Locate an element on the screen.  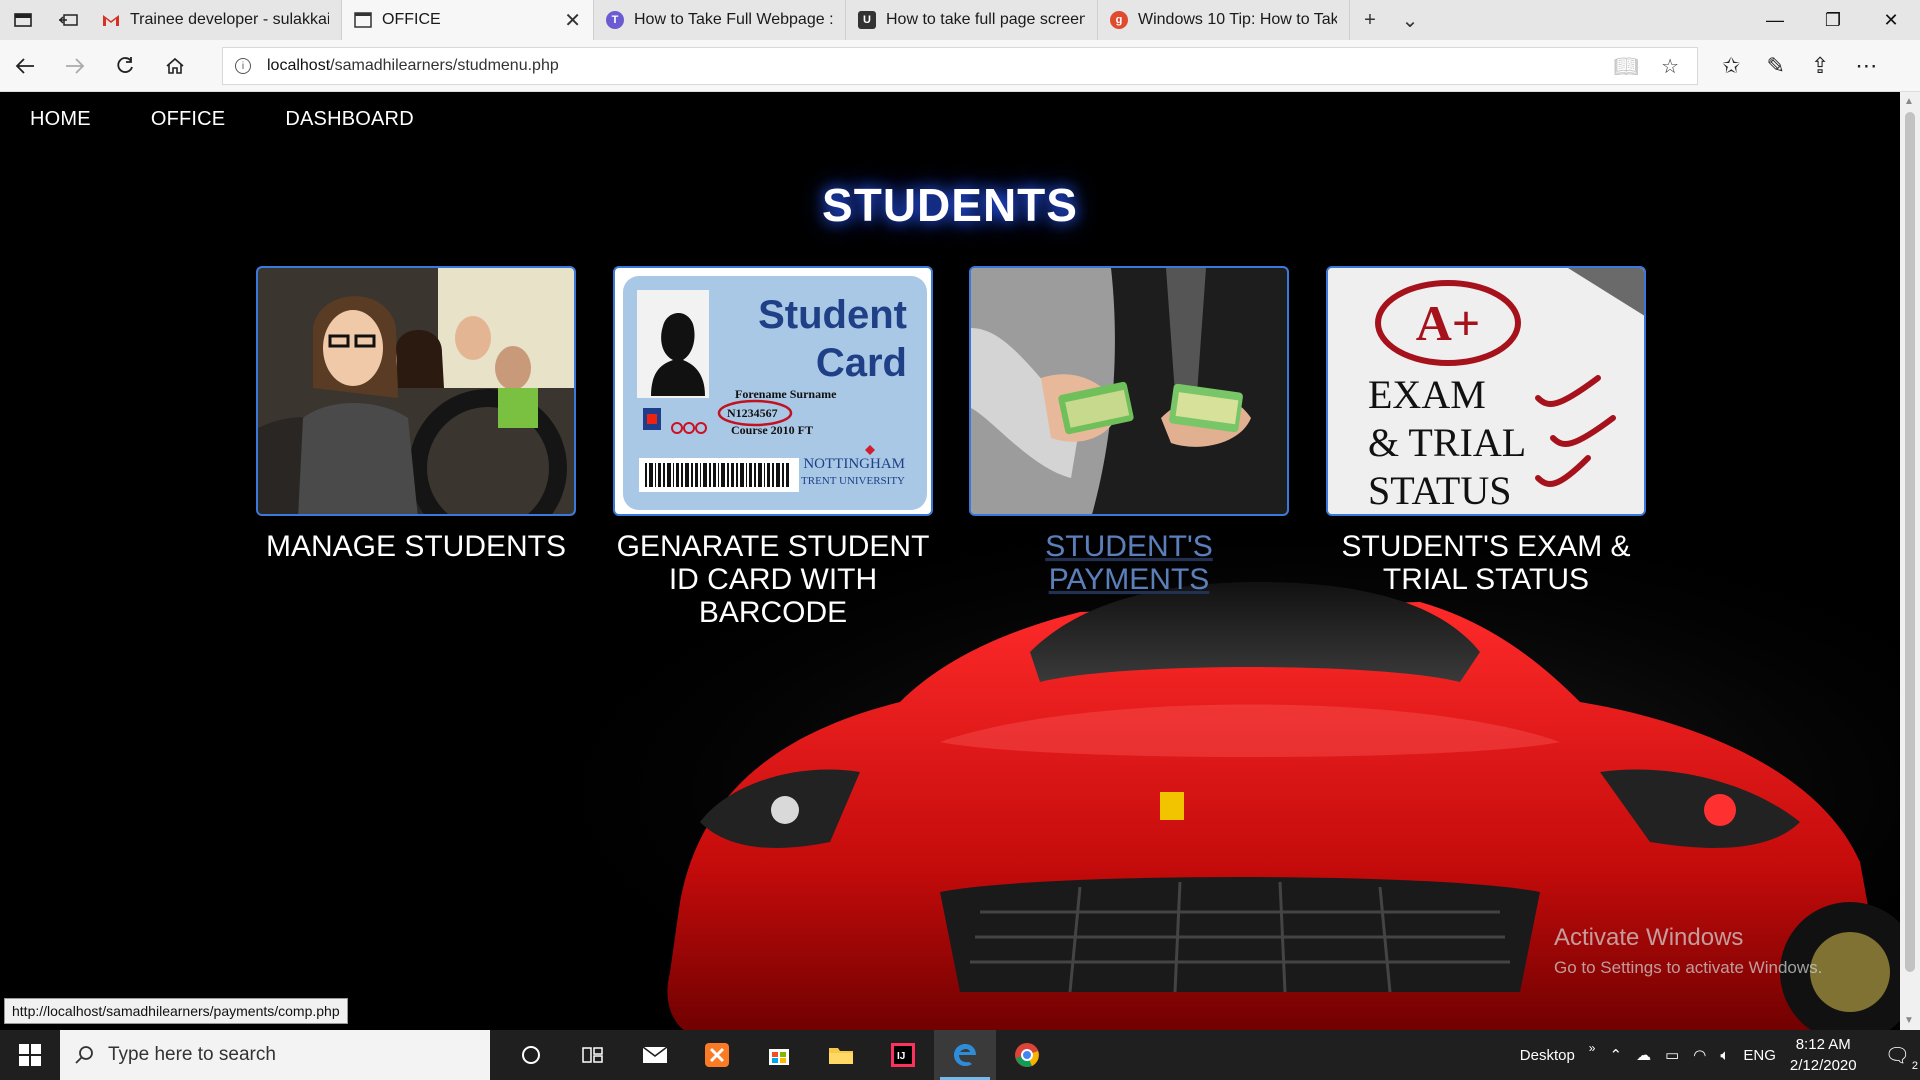
tab-gmail: Trainee developer - sulakkai is located at coordinates (216, 20).